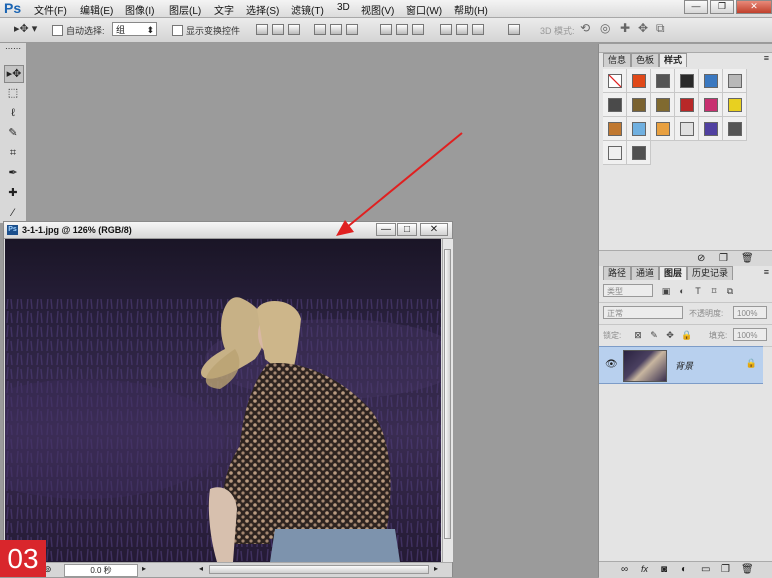 The height and width of the screenshot is (578, 772). Describe the element at coordinates (224, 9) in the screenshot. I see `menu-type: 文字` at that location.